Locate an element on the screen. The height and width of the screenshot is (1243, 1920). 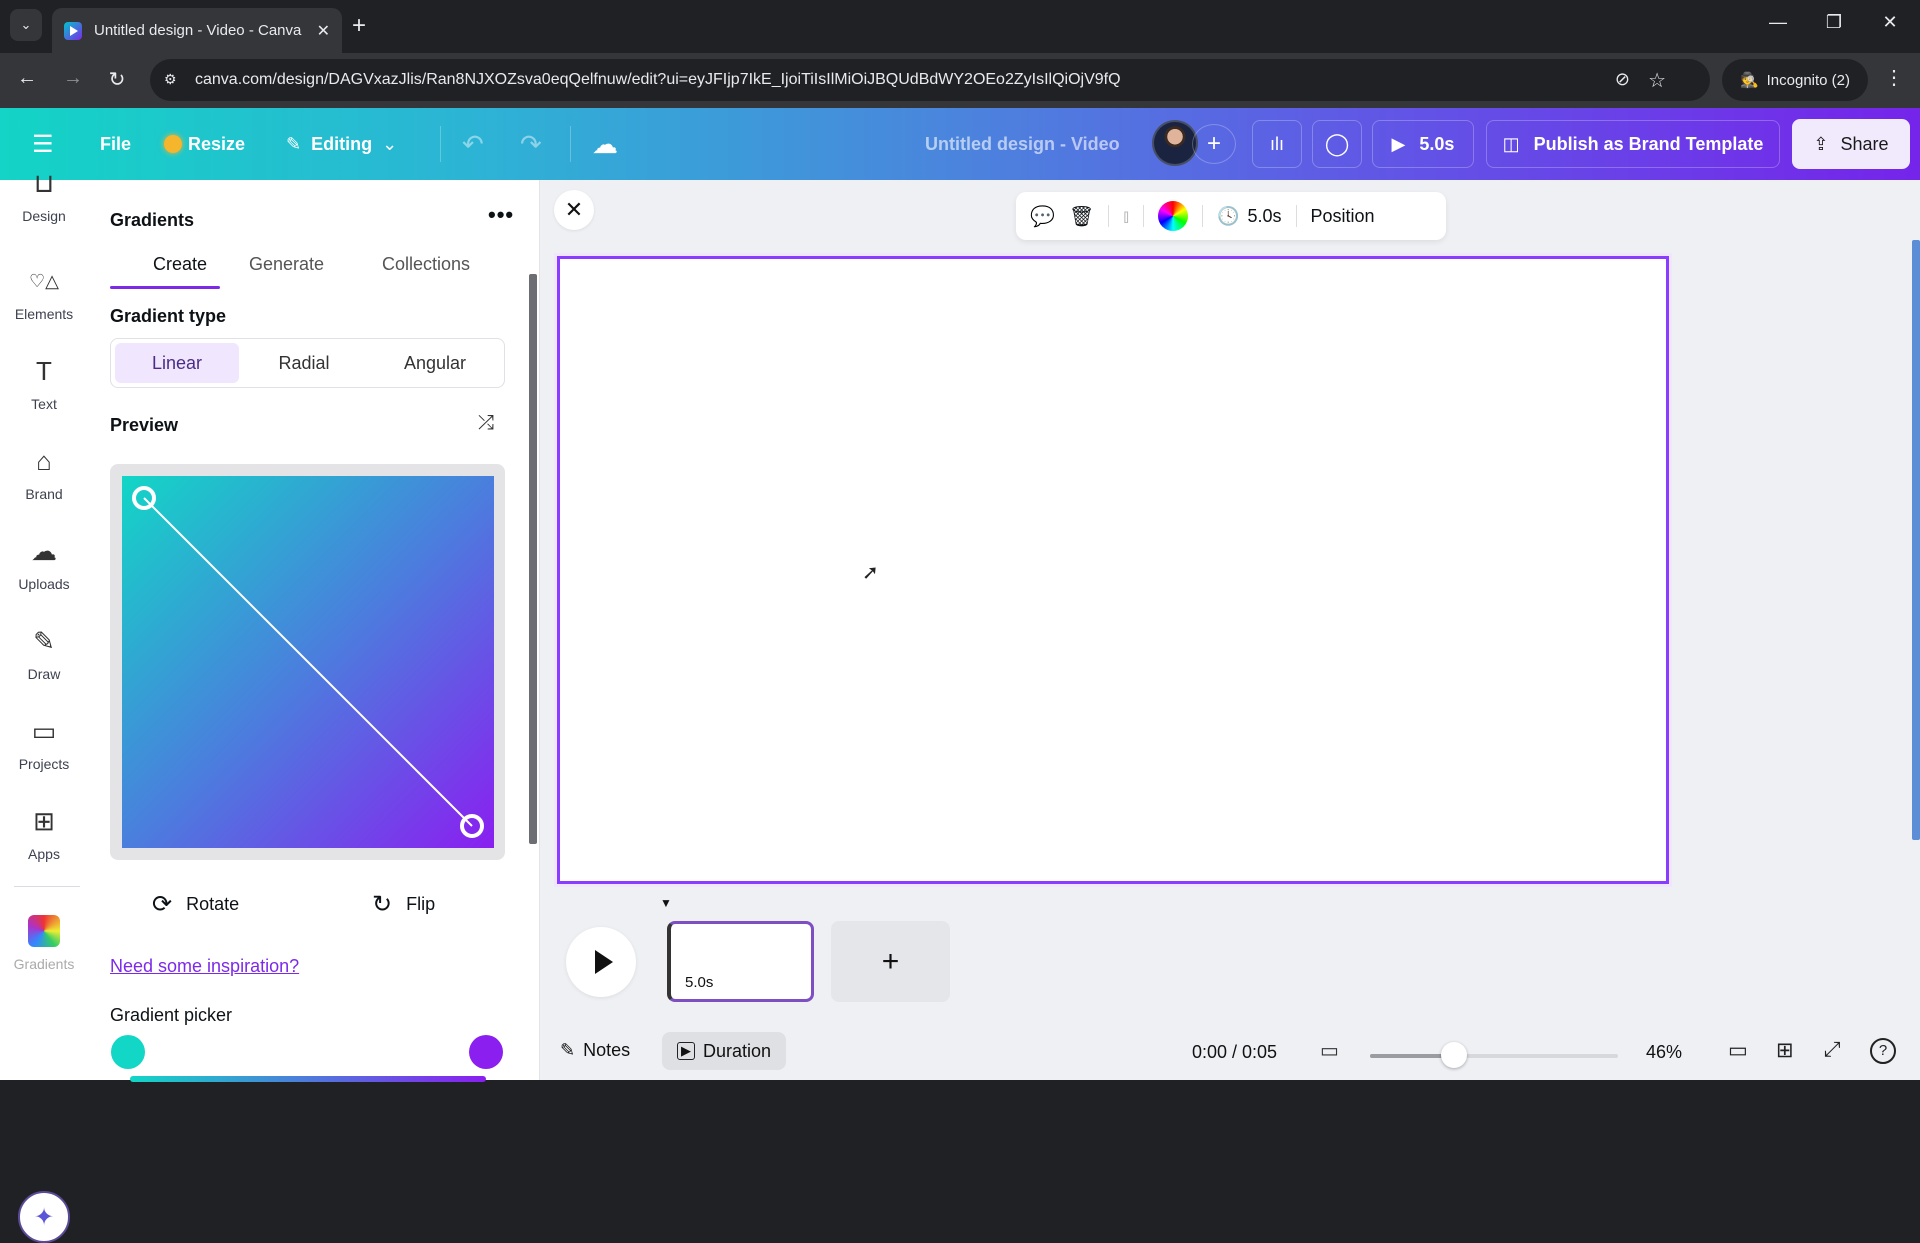
tab-search-button: ⌄ is located at coordinates (26, 25).